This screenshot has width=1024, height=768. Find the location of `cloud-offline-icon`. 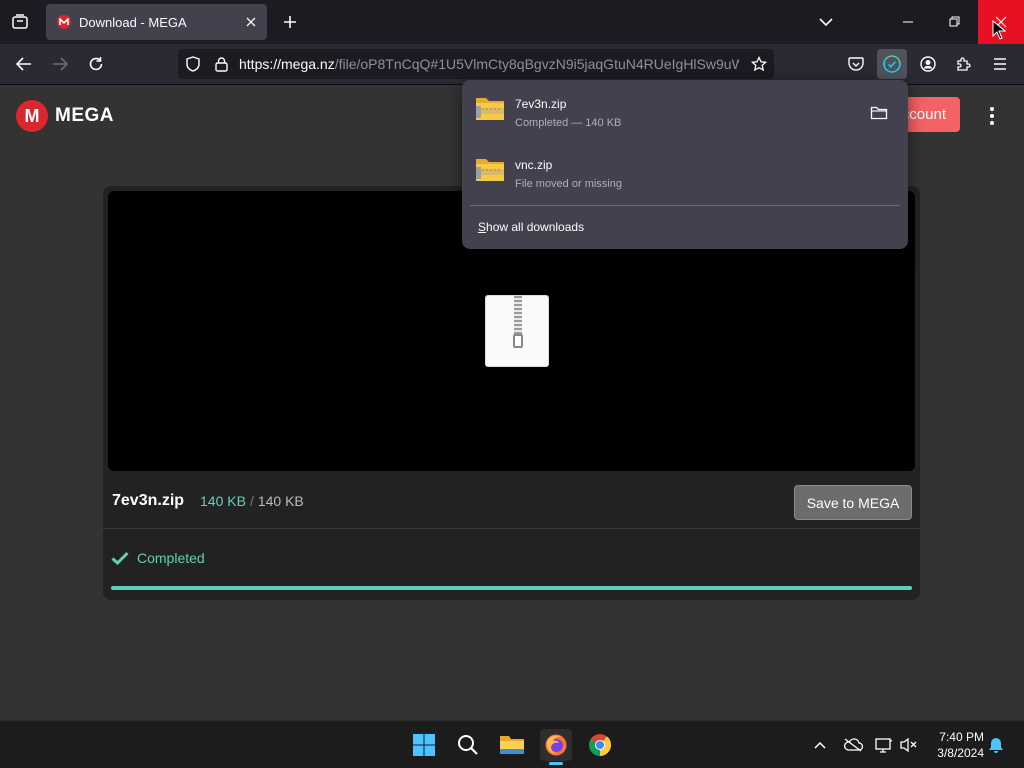

cloud-offline-icon is located at coordinates (853, 745).